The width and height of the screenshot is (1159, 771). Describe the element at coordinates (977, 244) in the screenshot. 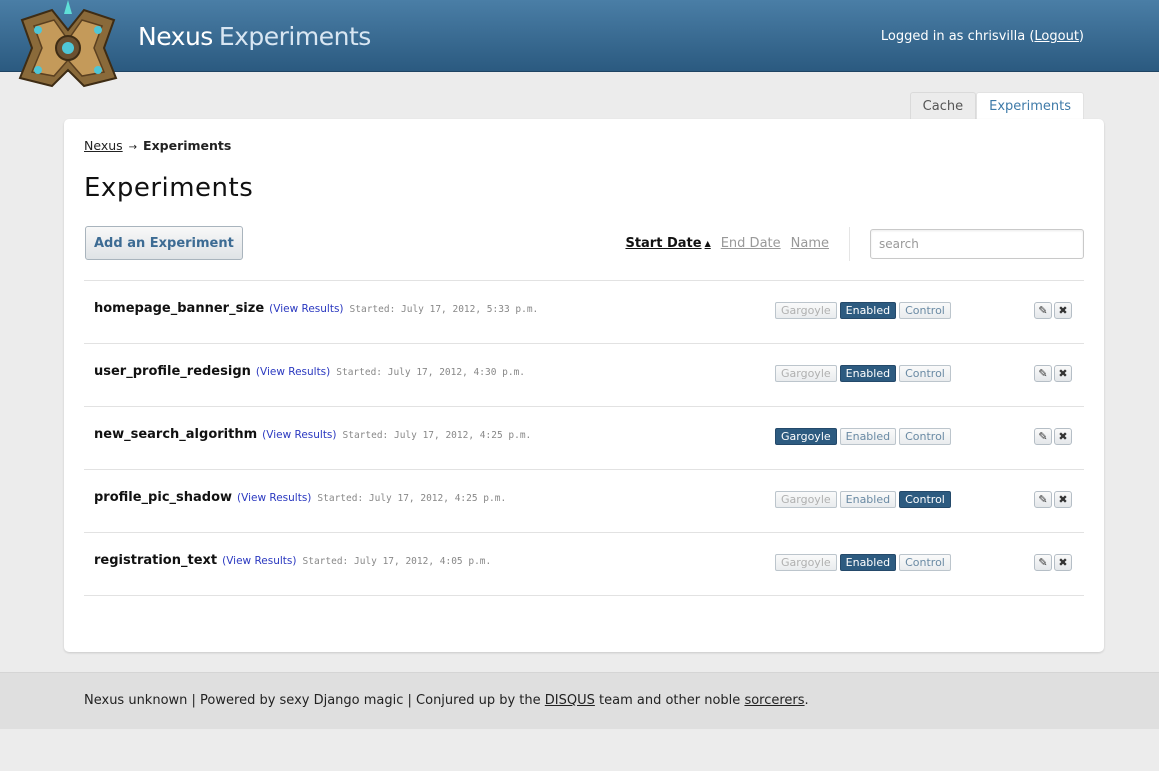

I see `search-input` at that location.